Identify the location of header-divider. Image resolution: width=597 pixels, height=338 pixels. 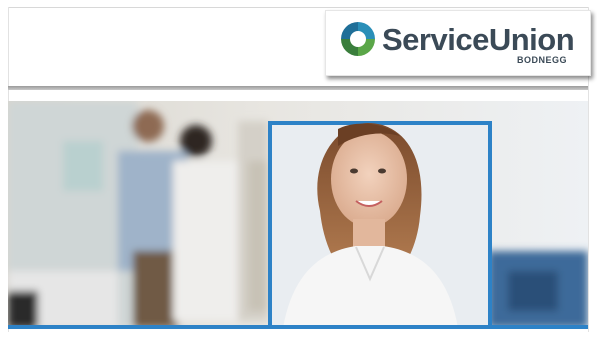
(298, 88).